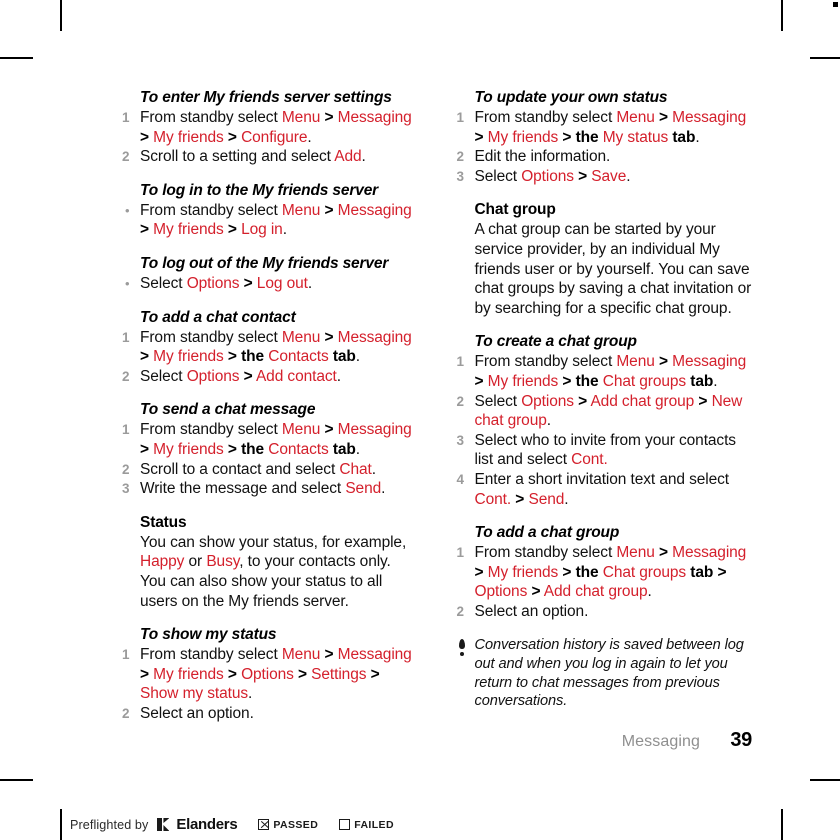 This screenshot has width=840, height=840. Describe the element at coordinates (208, 635) in the screenshot. I see `section-heading: To show my status` at that location.